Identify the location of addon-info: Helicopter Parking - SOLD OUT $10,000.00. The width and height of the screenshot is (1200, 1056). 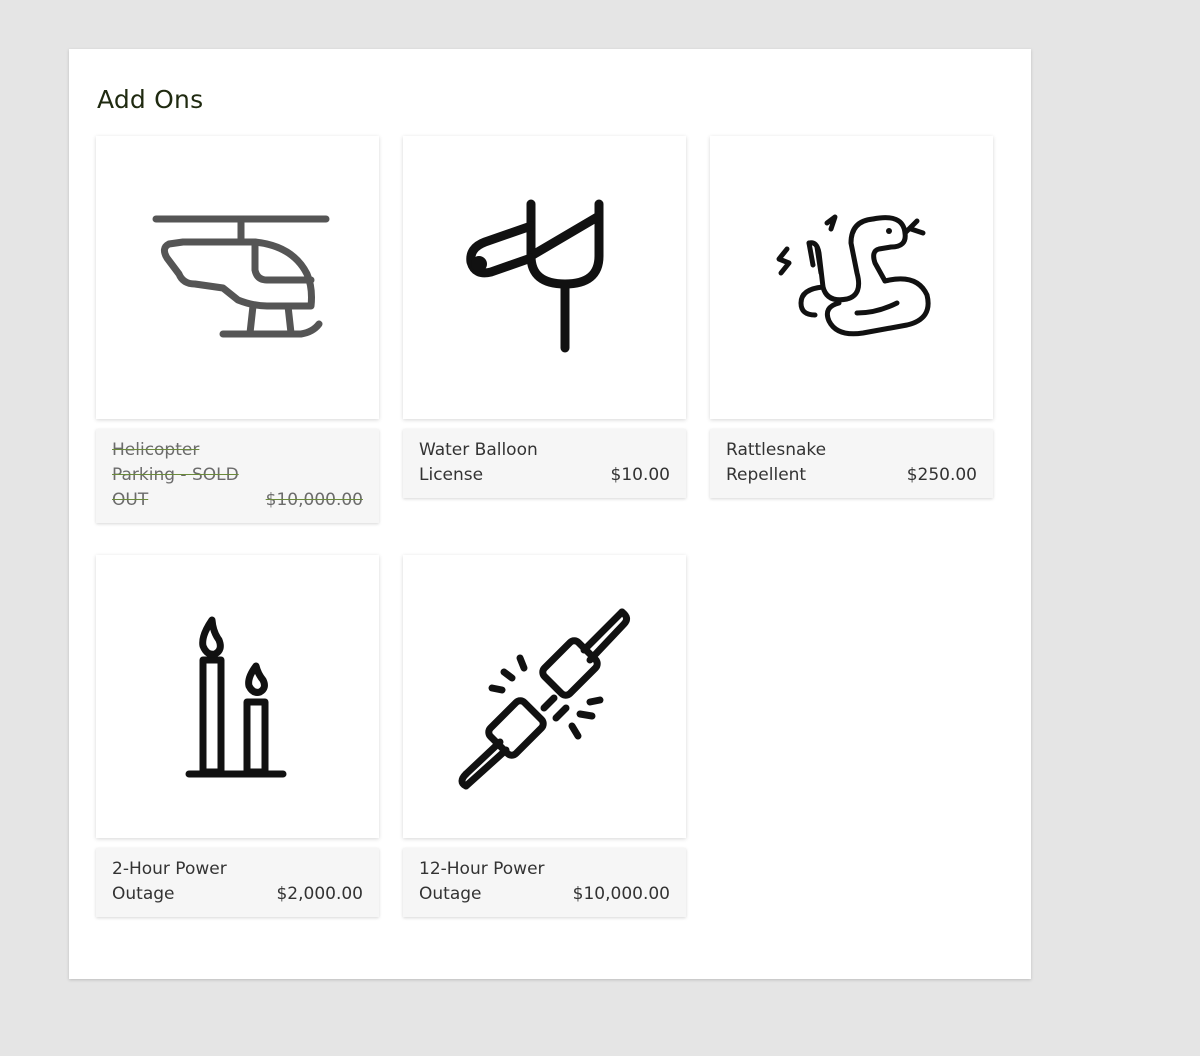
(237, 476).